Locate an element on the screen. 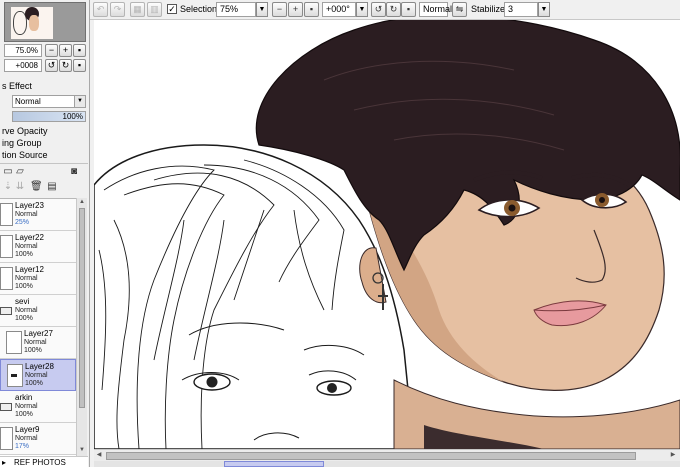 The width and height of the screenshot is (680, 467). zoom-reset-button: ▪ is located at coordinates (79, 50).